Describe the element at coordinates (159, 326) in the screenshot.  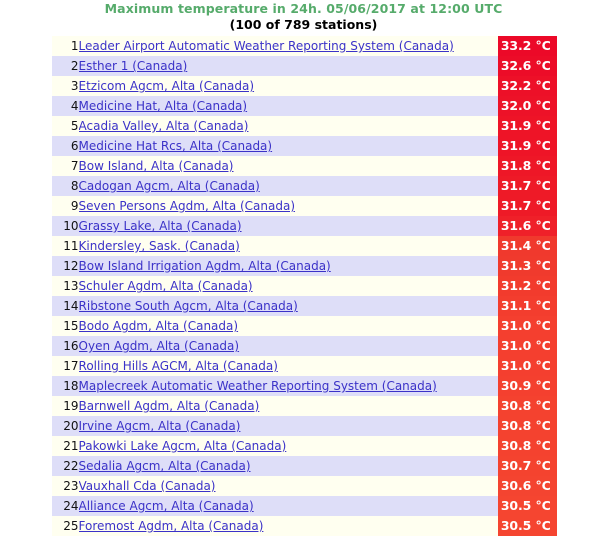
I see `station-link: Bodo Agdm, Alta (Canada)` at that location.